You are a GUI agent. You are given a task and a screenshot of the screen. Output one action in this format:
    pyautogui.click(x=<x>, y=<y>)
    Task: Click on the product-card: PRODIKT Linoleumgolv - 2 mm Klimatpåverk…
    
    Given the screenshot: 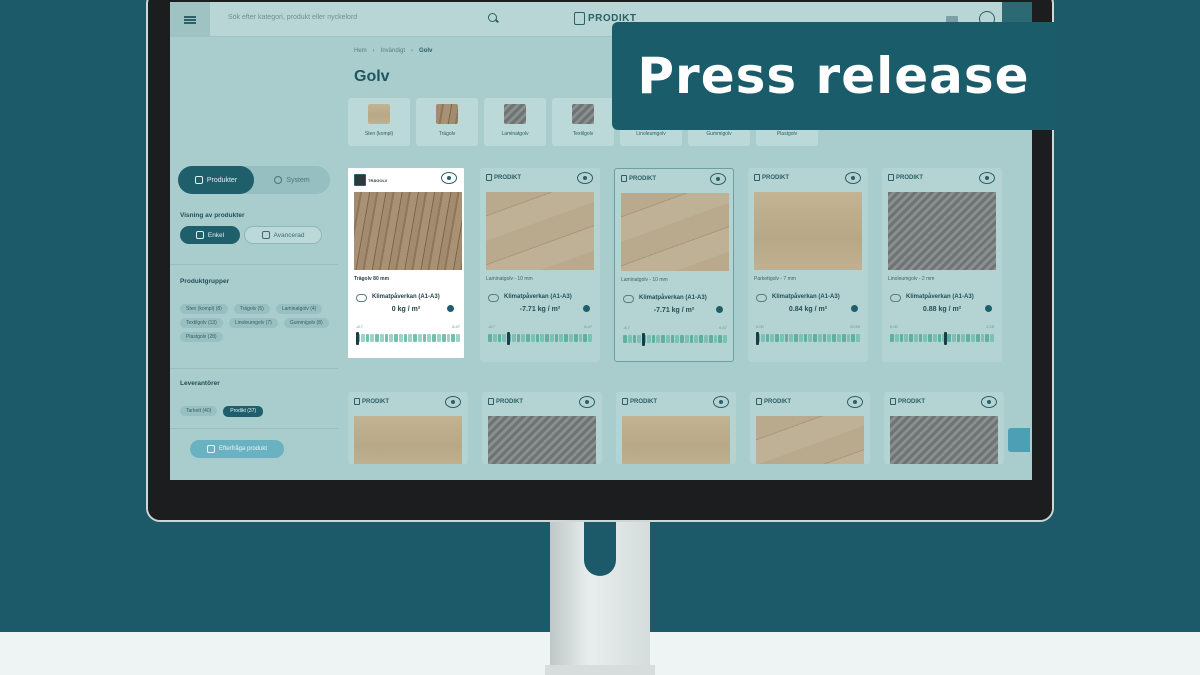 What is the action you would take?
    pyautogui.click(x=942, y=265)
    